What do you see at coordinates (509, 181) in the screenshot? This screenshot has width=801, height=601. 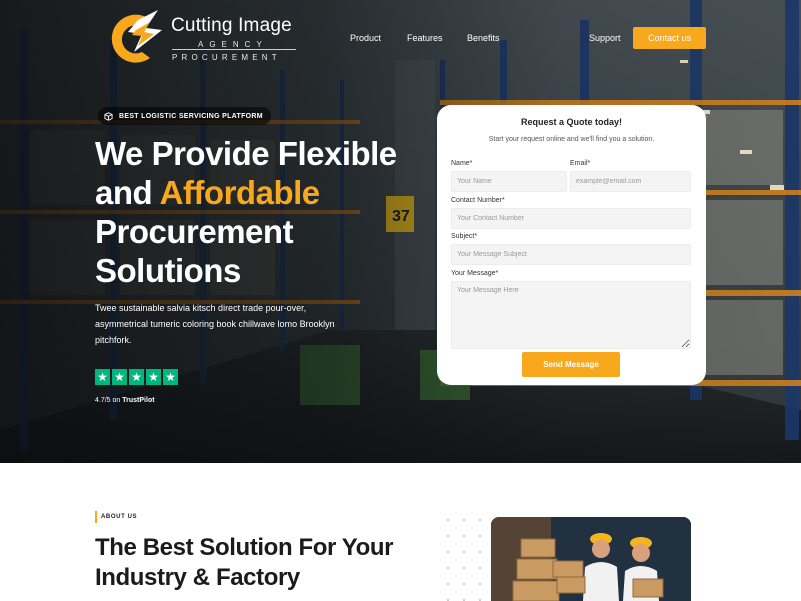 I see `name-input` at bounding box center [509, 181].